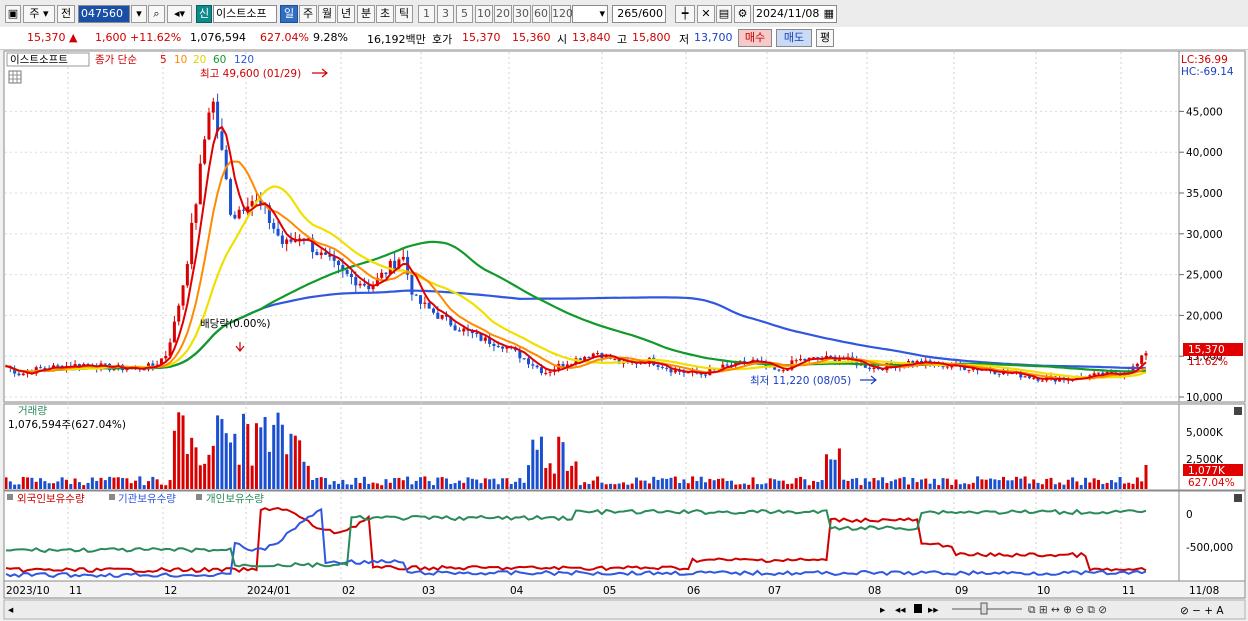 The width and height of the screenshot is (1248, 621). I want to click on bar-count-input: 265/600, so click(639, 14).